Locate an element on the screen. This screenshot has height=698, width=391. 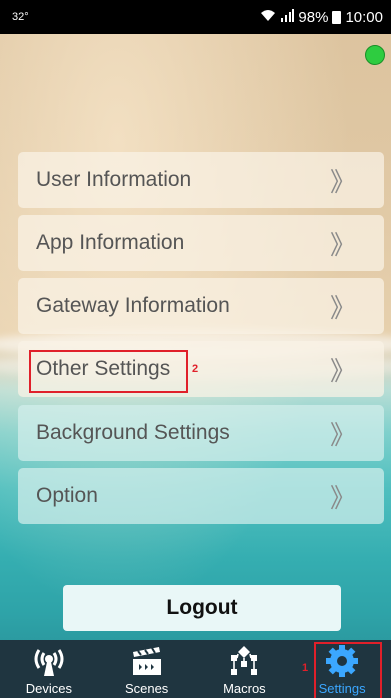
annotation-highlight-settings-tab is located at coordinates (348, 670).